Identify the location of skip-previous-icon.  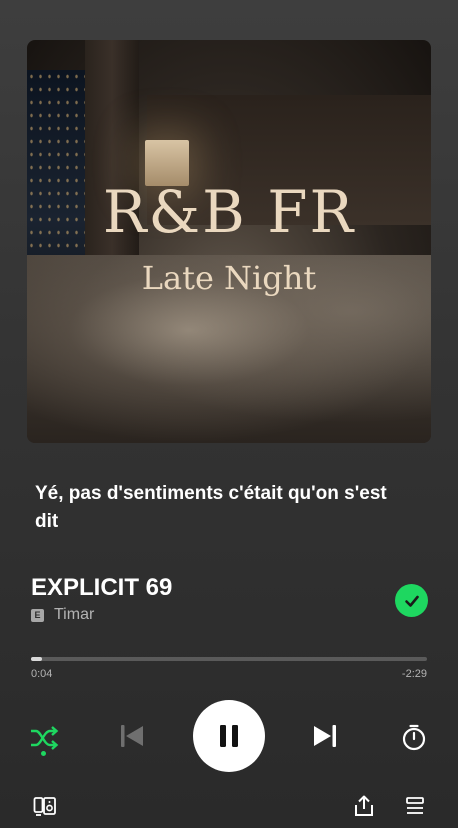
(132, 736).